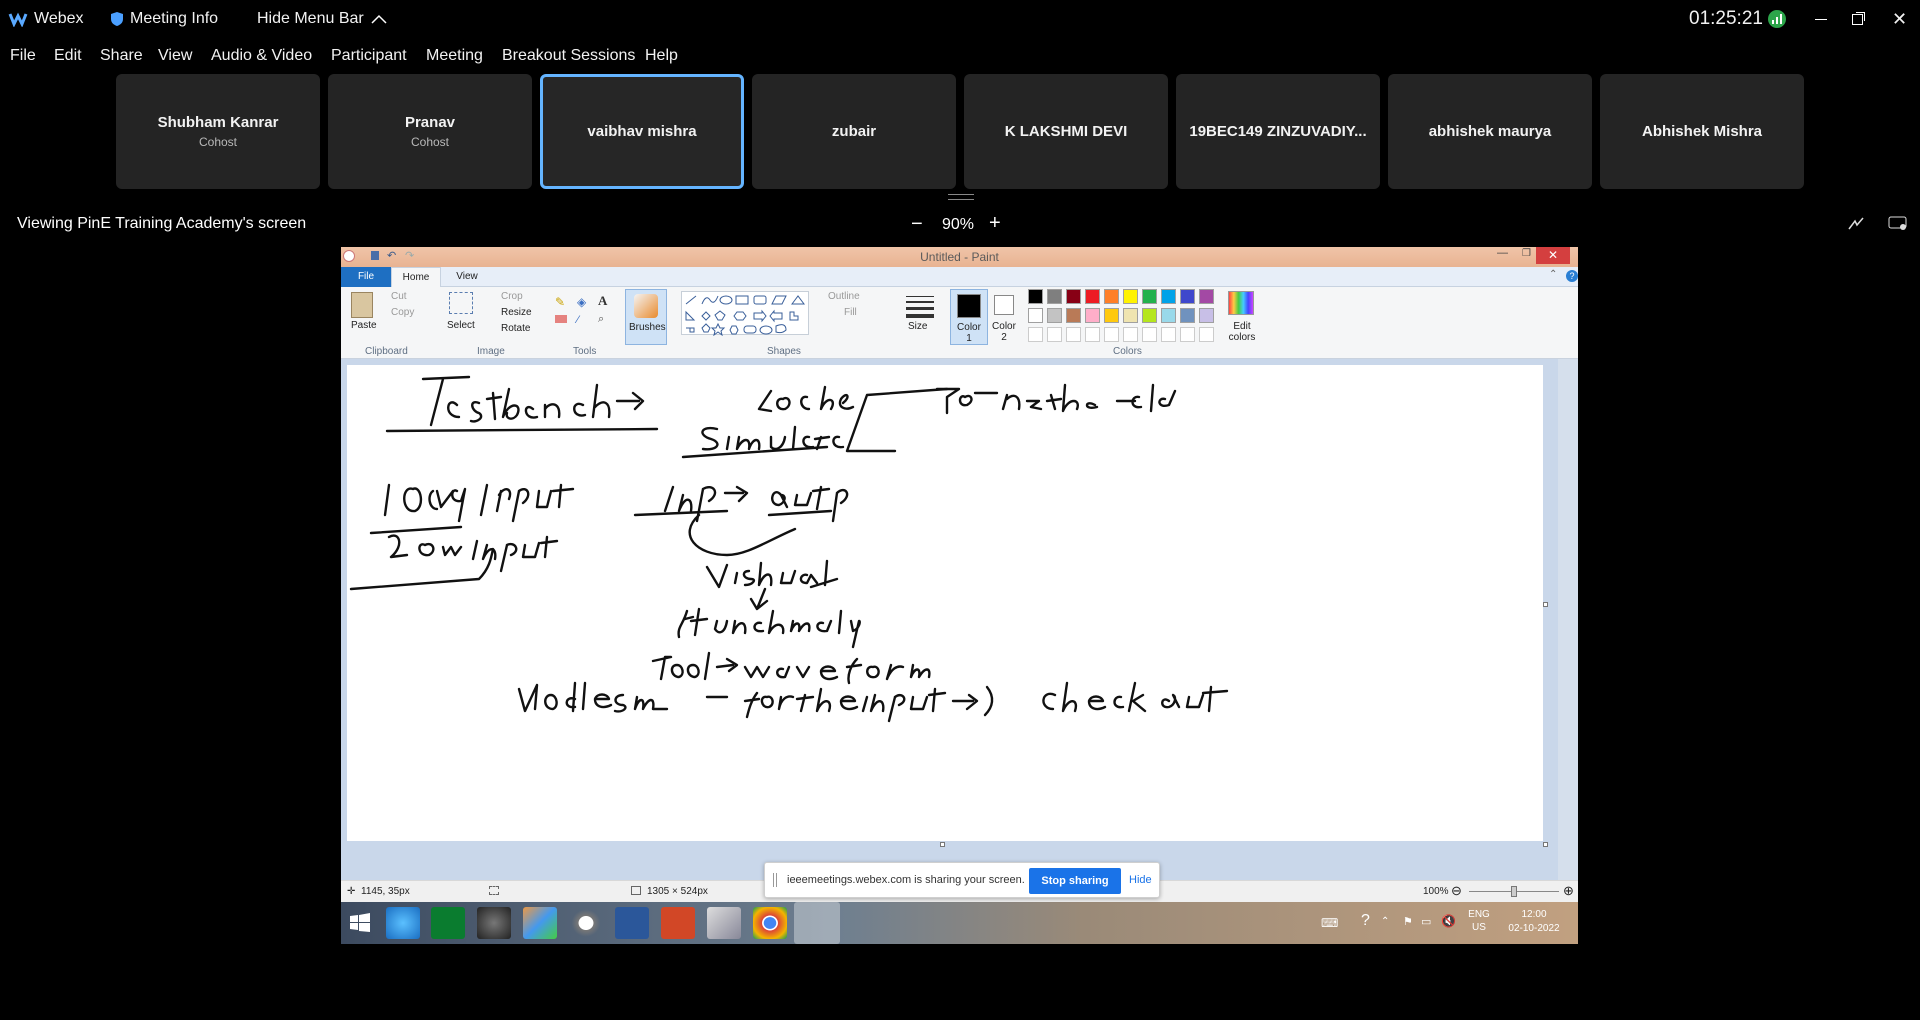  Describe the element at coordinates (1856, 226) in the screenshot. I see `annotate-icon` at that location.